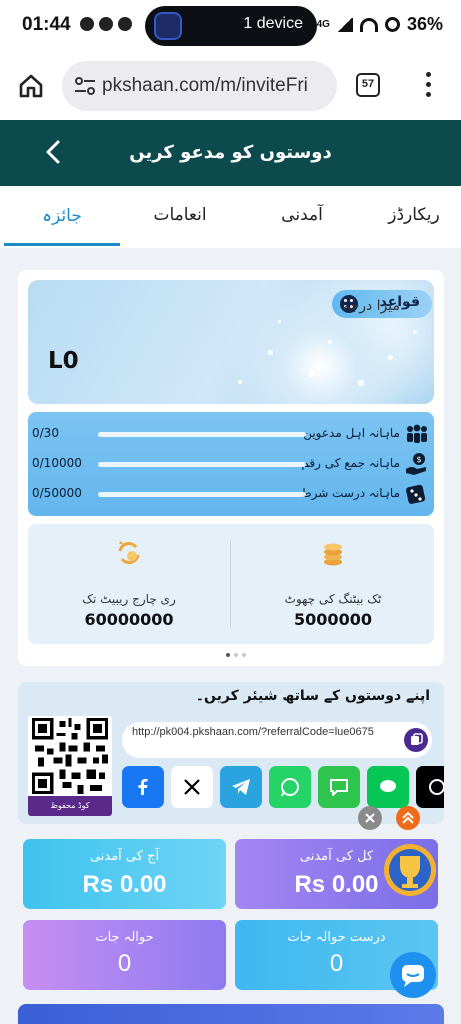 This screenshot has width=461, height=1024. What do you see at coordinates (416, 494) in the screenshot?
I see `dice-icon` at bounding box center [416, 494].